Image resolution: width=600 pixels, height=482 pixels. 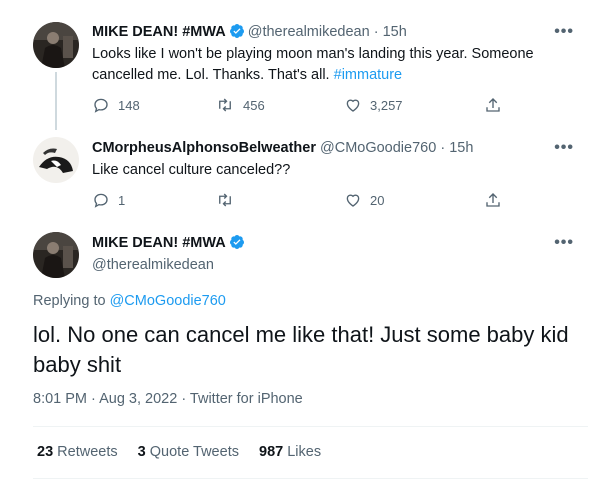 What do you see at coordinates (364, 200) in the screenshot?
I see `like-button: 20` at bounding box center [364, 200].